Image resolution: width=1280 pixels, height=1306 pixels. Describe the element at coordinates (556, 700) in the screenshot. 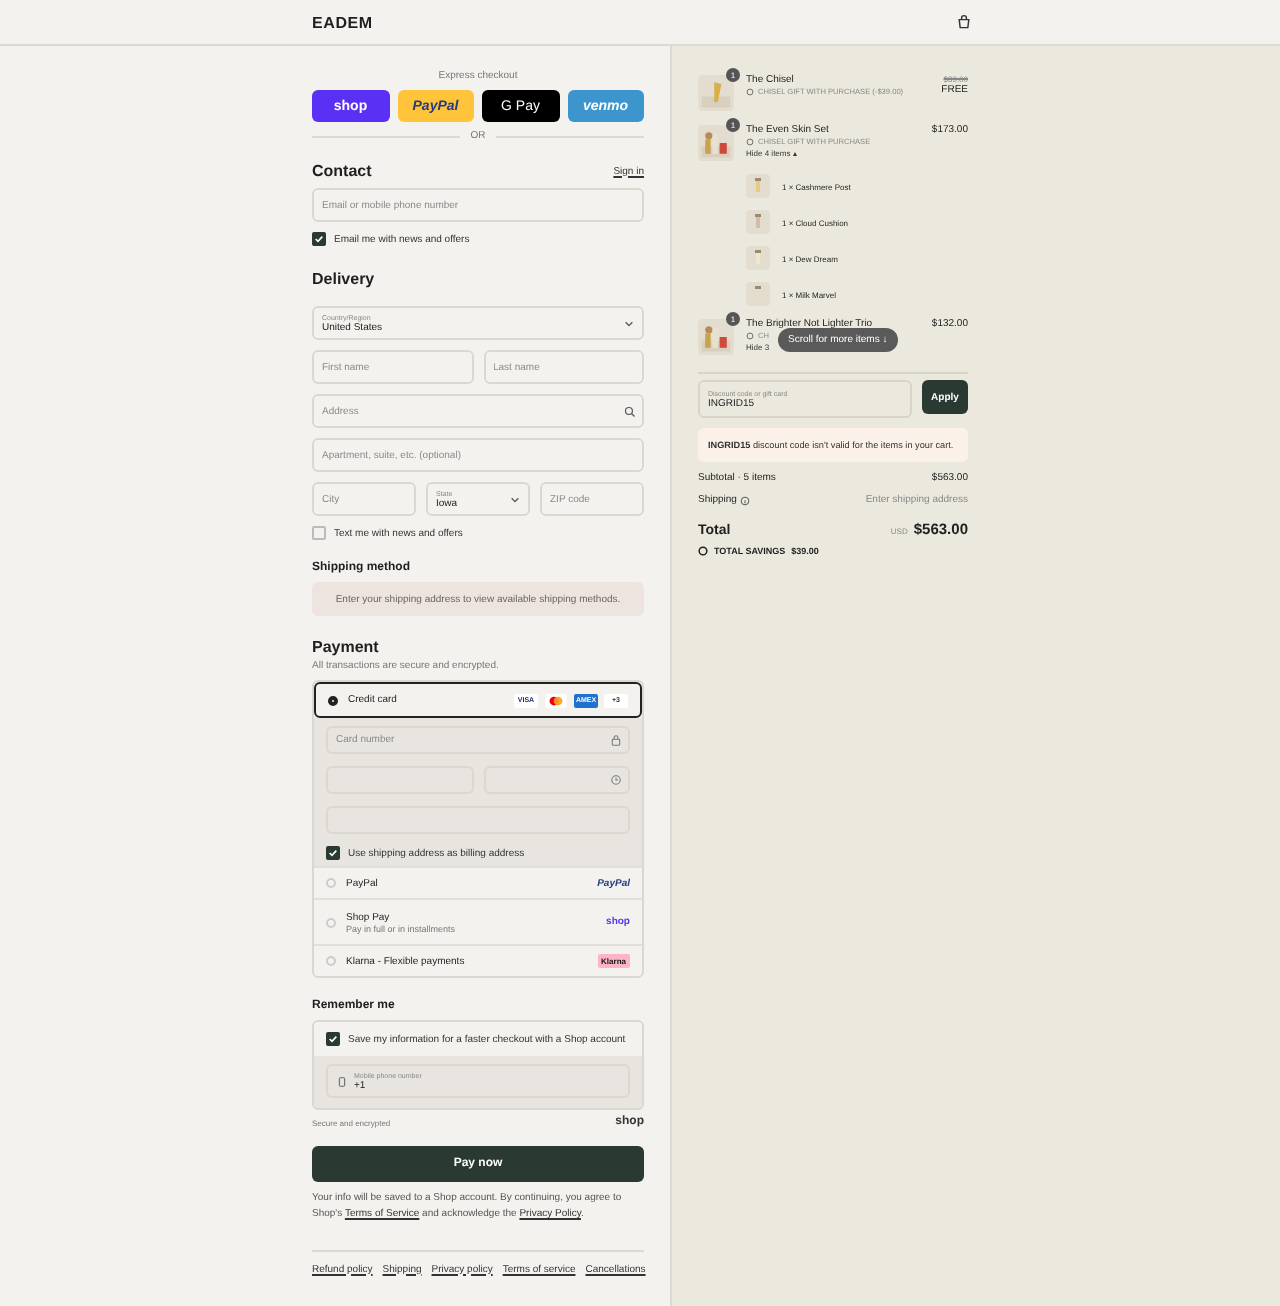

I see `card-brand-icon` at that location.